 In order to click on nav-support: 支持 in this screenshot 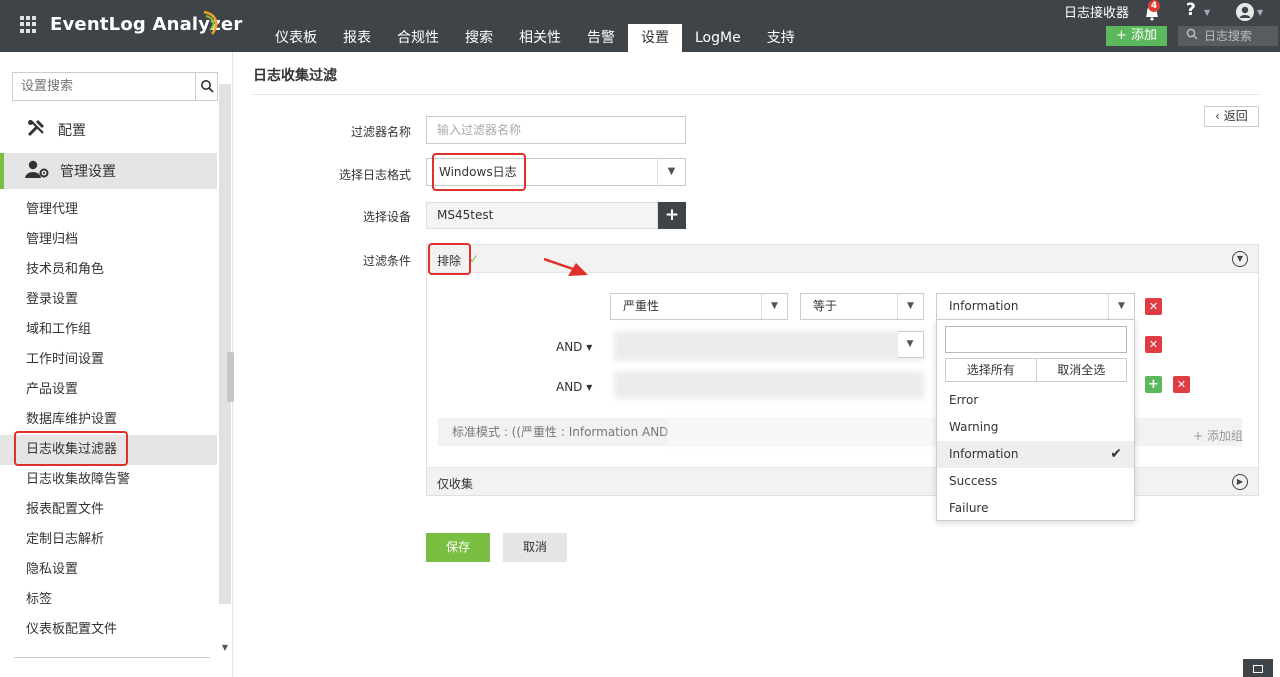, I will do `click(781, 38)`.